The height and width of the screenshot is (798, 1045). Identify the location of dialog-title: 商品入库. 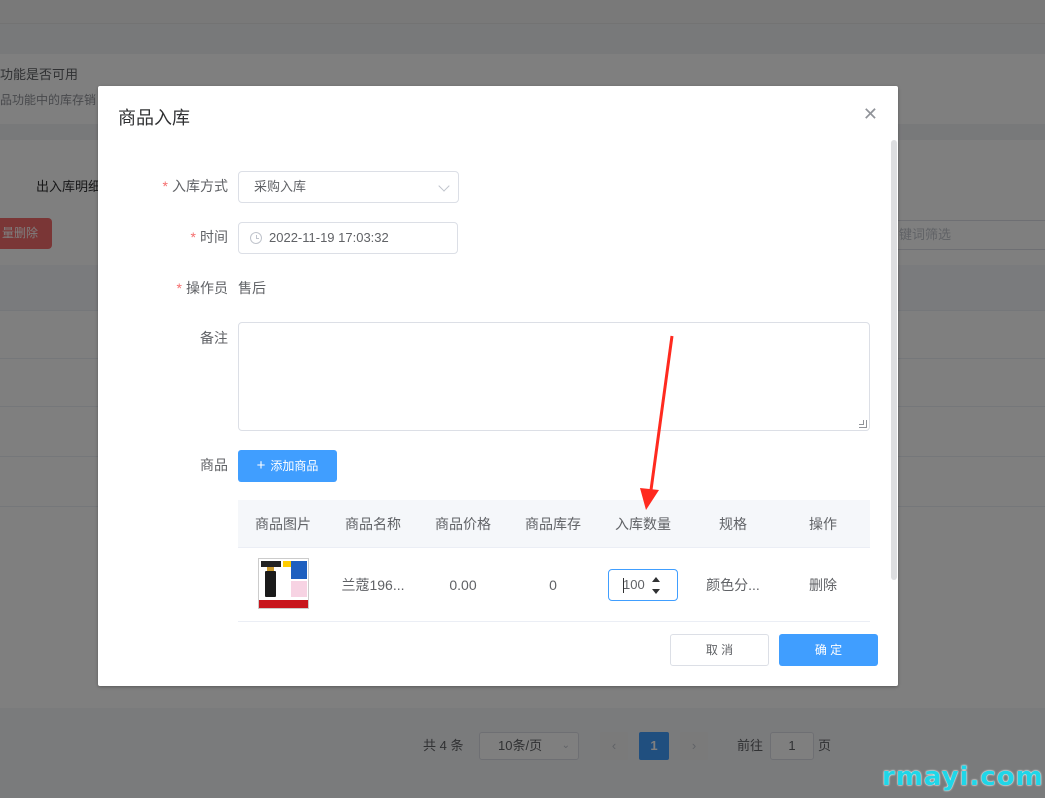
(154, 118).